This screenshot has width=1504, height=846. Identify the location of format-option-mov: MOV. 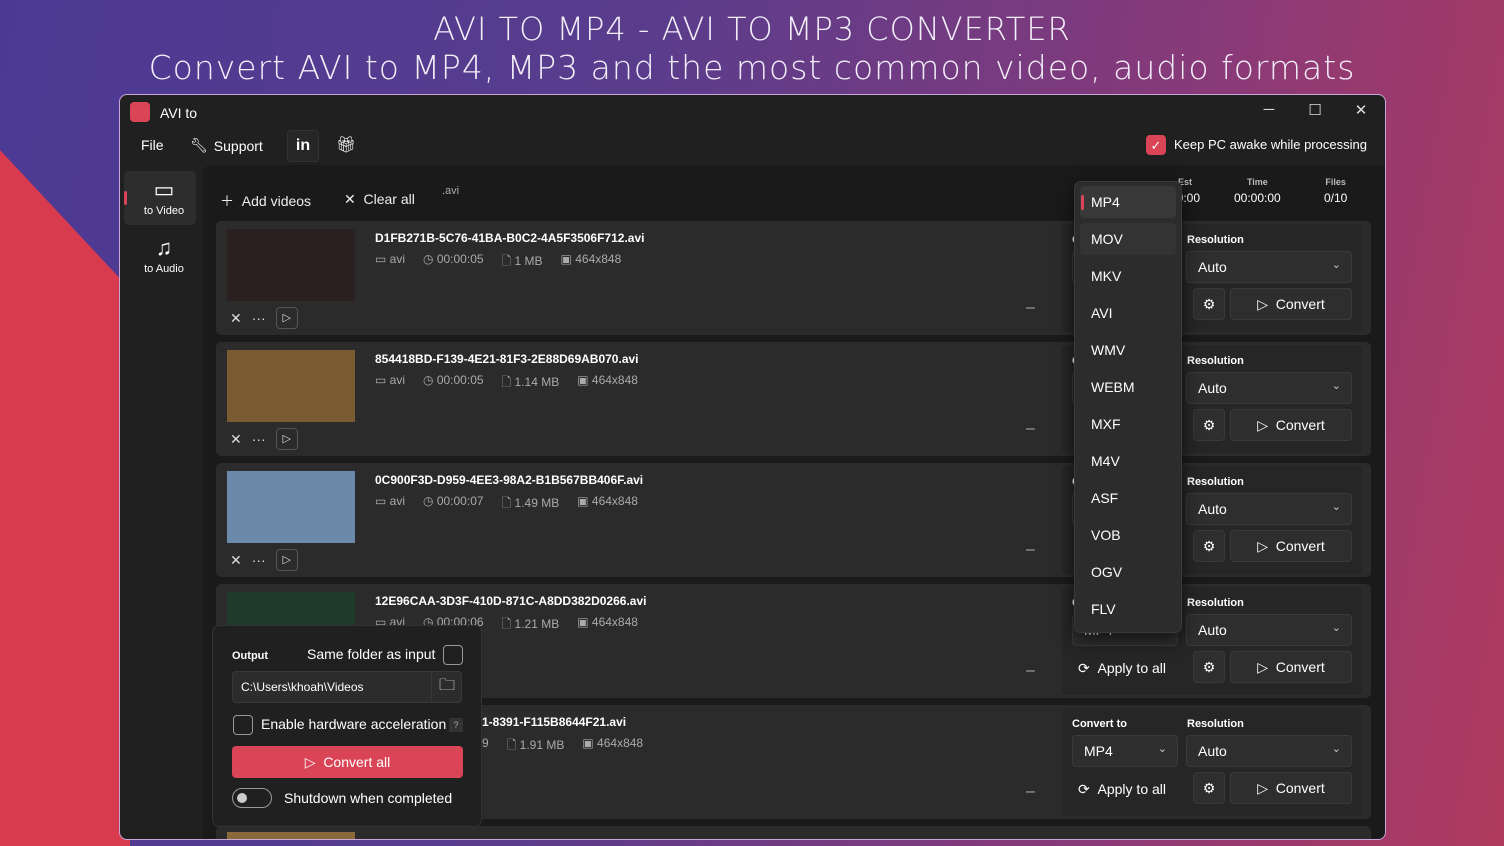
(1128, 239).